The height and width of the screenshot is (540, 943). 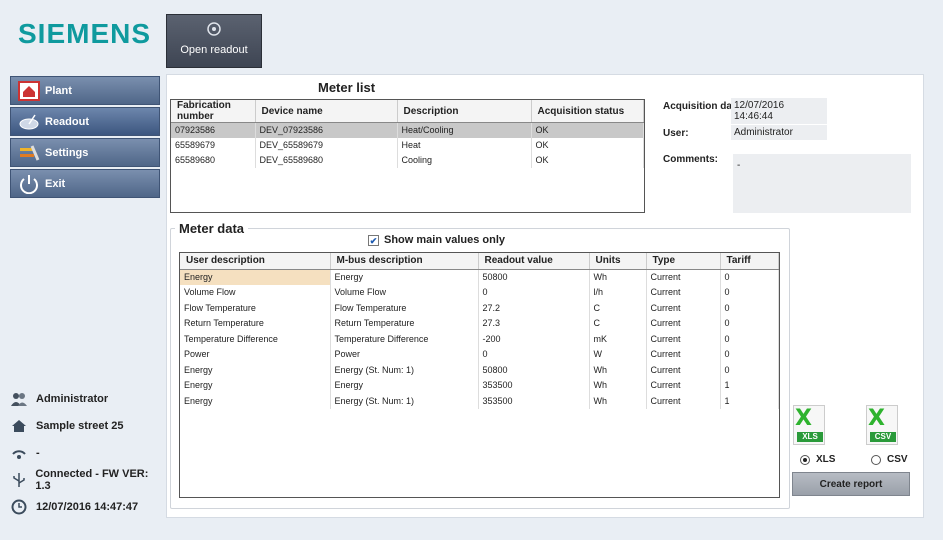 I want to click on col-mbus-description: M-bus description, so click(x=404, y=261).